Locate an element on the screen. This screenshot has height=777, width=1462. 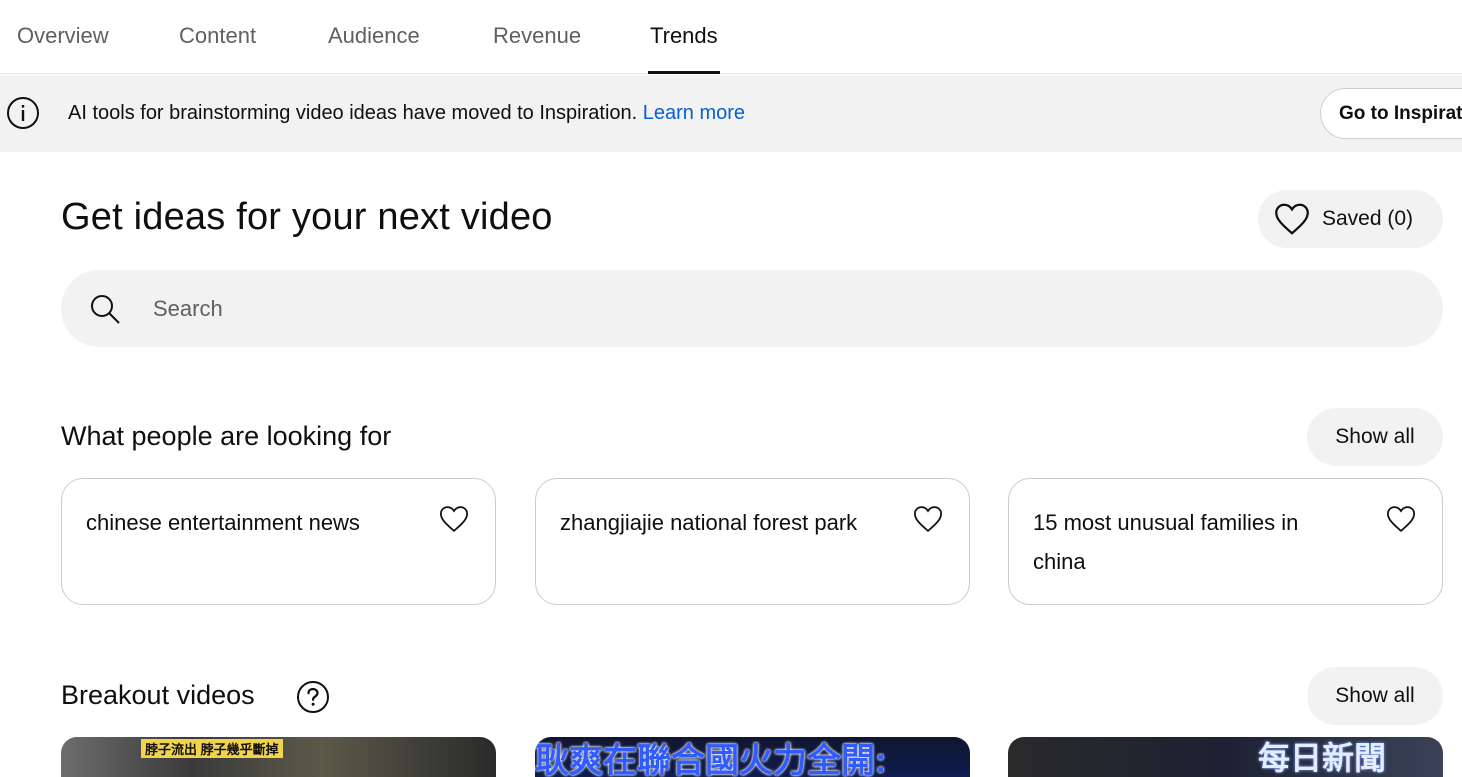
learn-more-link: Learn more is located at coordinates (694, 113).